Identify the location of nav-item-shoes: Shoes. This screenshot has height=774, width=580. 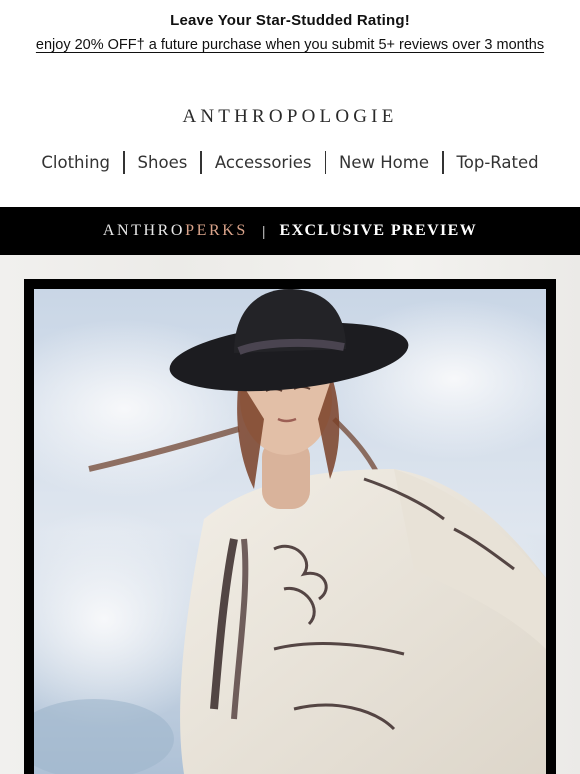
(163, 162).